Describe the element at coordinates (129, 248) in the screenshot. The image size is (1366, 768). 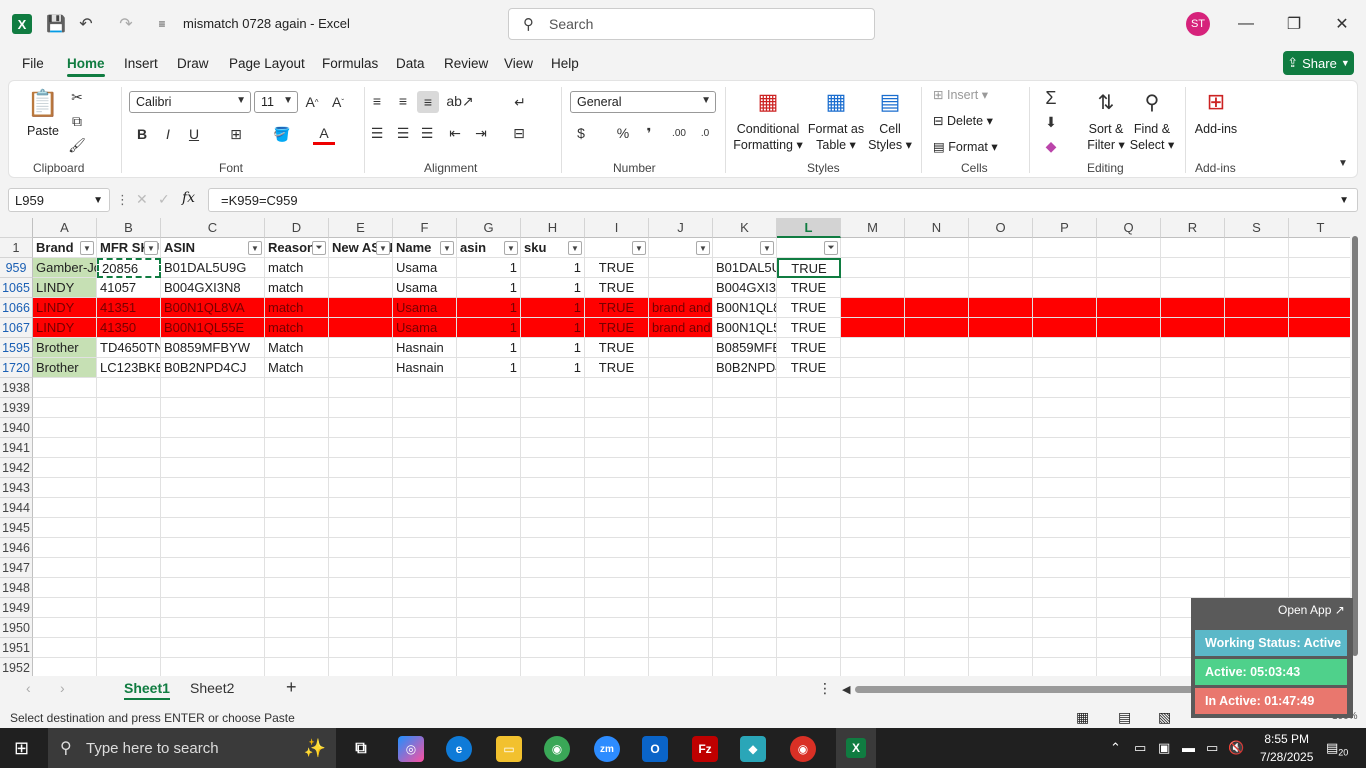
I see `cell-b: MFR SKU ▼` at that location.